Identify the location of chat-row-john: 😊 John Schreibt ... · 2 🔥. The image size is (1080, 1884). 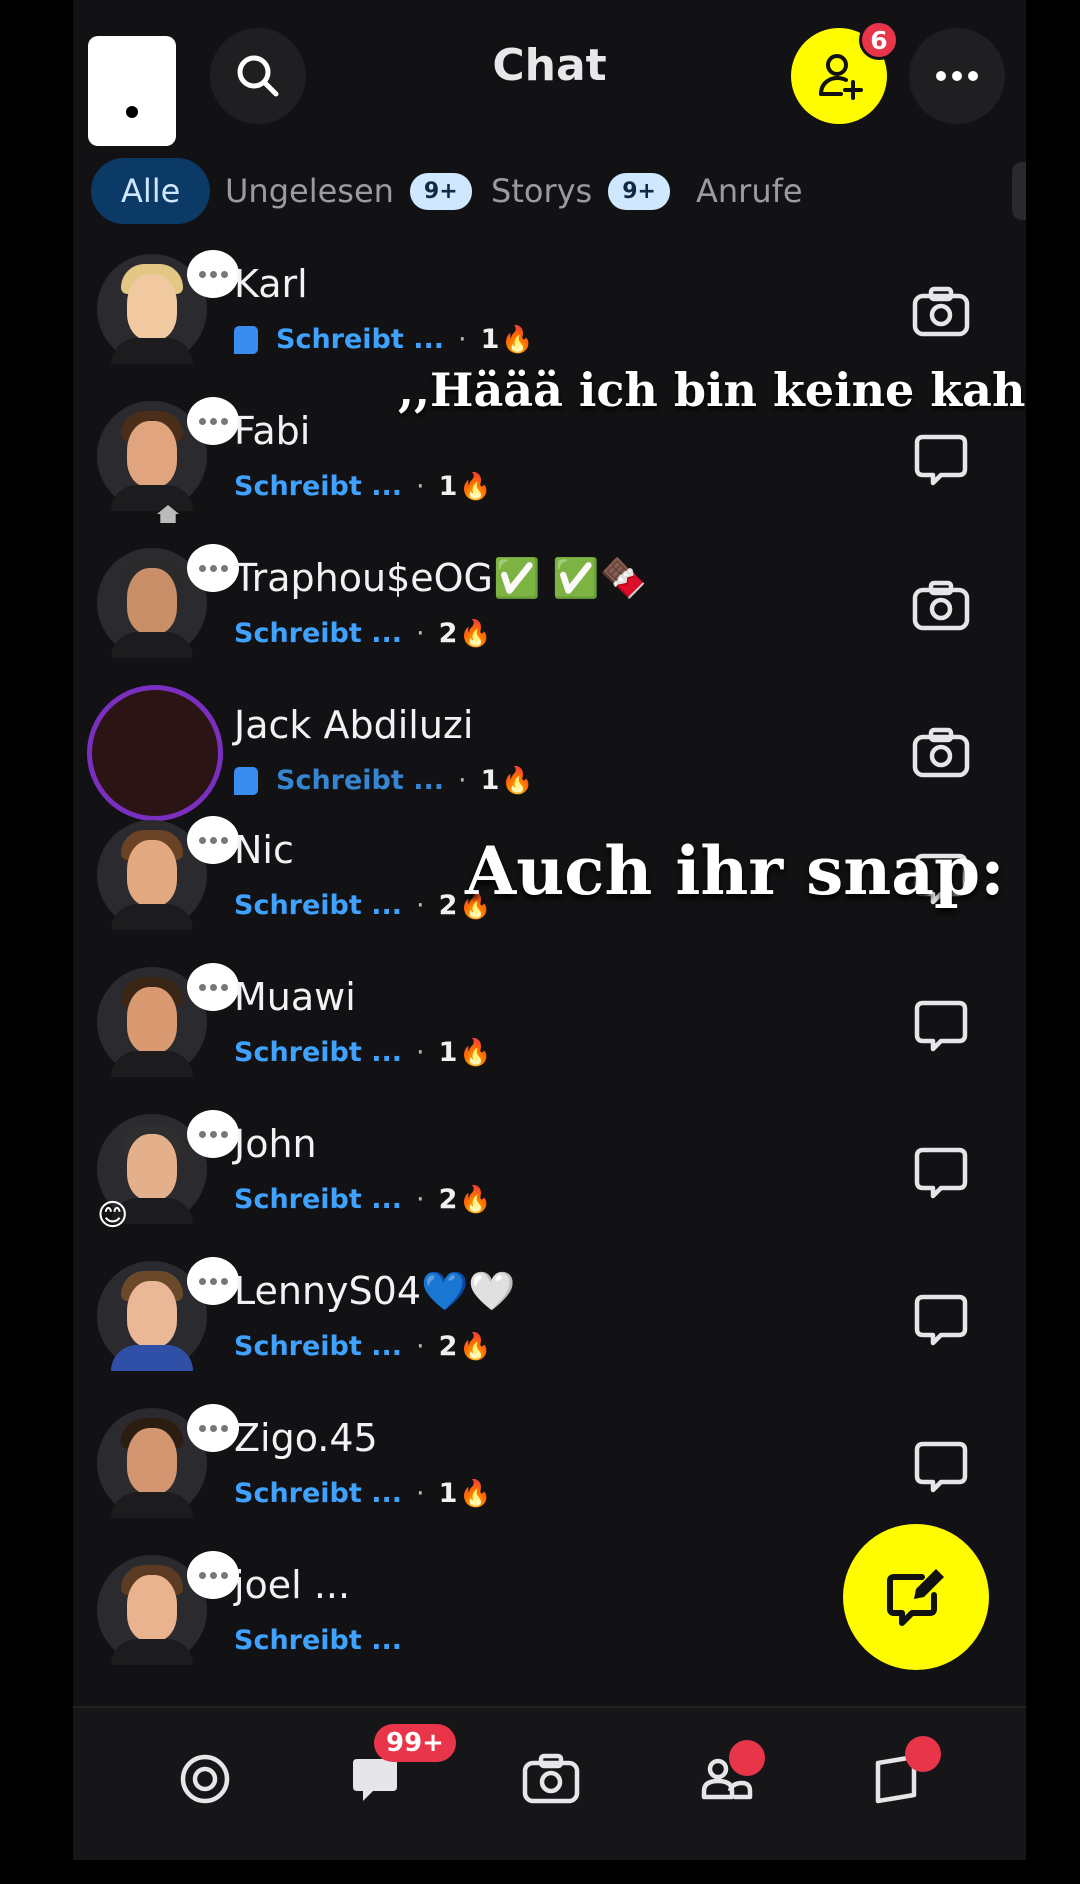
(549, 1173).